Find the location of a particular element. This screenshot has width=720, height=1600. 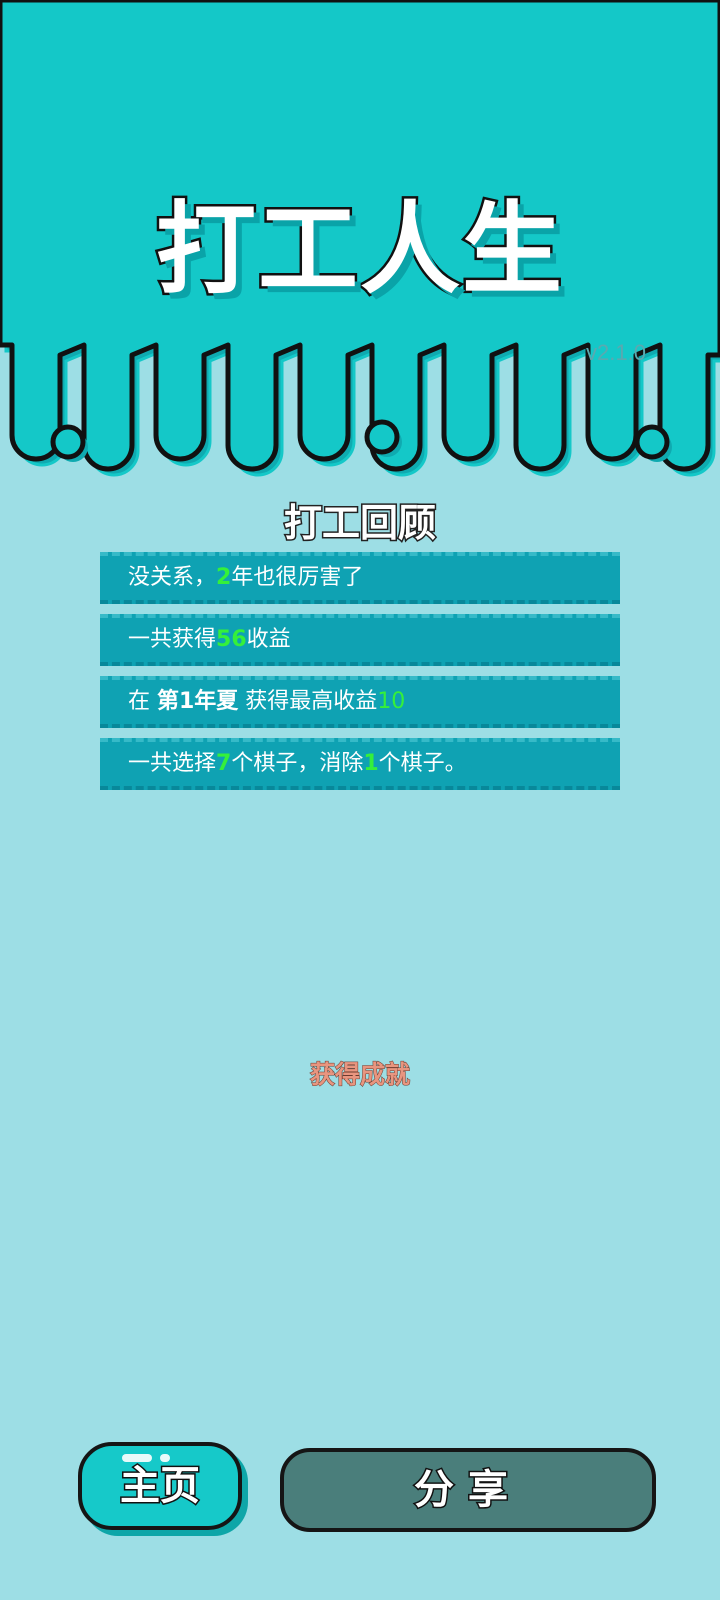

max-period: 第1年夏 is located at coordinates (198, 701).